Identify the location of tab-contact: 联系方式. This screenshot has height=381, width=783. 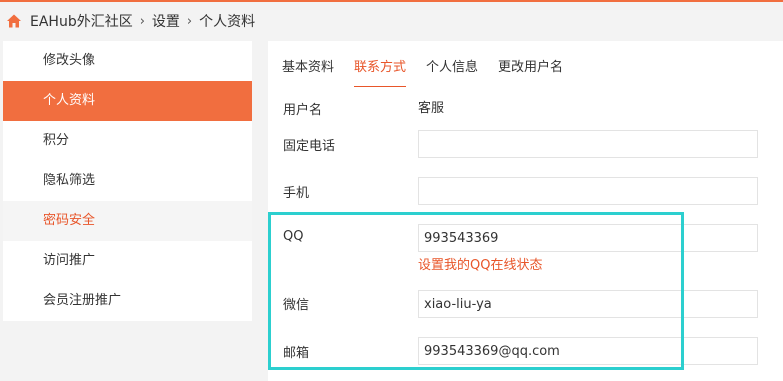
(380, 72).